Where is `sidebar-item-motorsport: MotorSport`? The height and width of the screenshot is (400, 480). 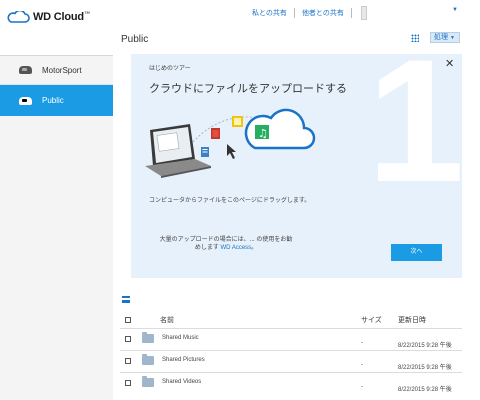 sidebar-item-motorsport: MotorSport is located at coordinates (56, 70).